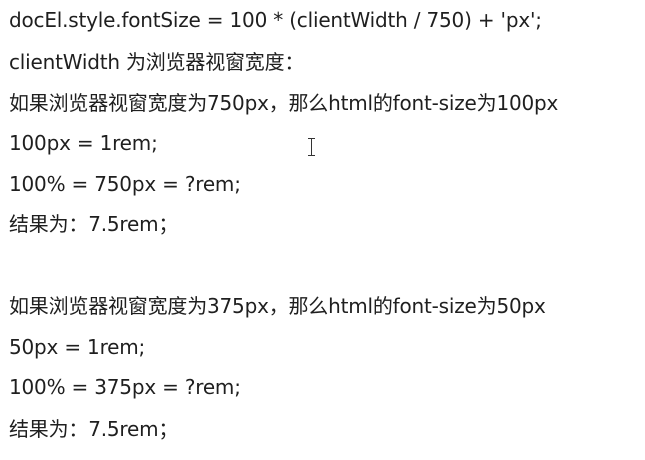  I want to click on text-line-750-percent: 100% = 750px = ?rem;, so click(125, 184).